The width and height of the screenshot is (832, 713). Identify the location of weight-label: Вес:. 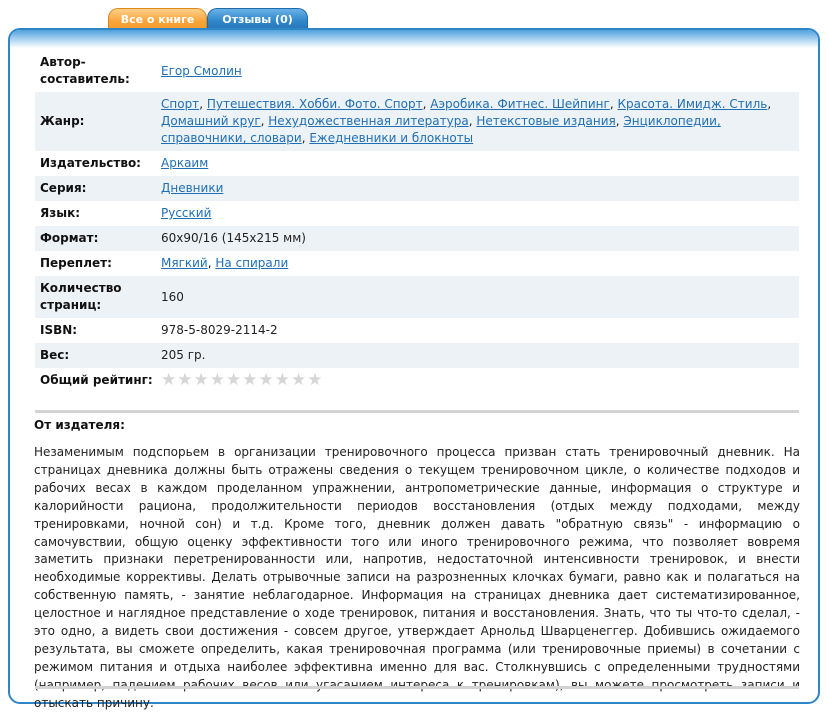
(96, 355).